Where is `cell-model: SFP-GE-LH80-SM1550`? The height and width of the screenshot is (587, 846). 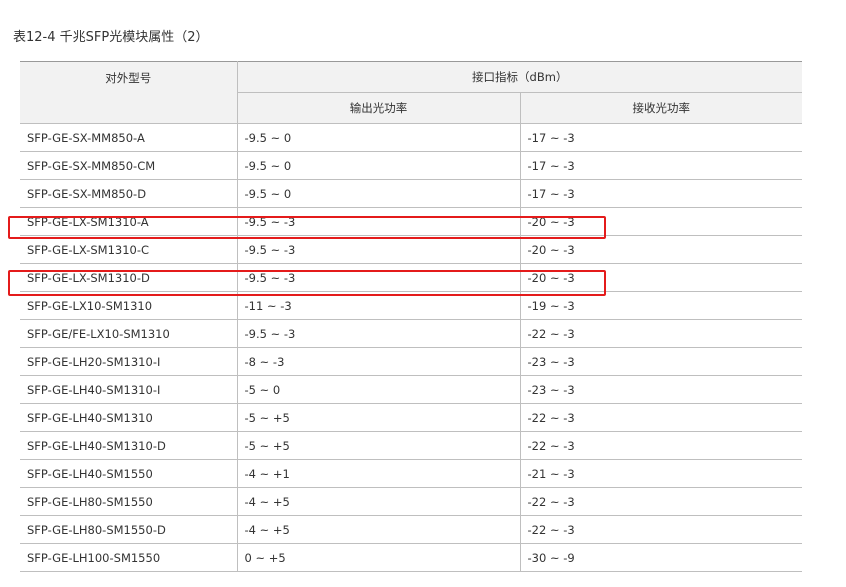
cell-model: SFP-GE-LH80-SM1550 is located at coordinates (129, 501).